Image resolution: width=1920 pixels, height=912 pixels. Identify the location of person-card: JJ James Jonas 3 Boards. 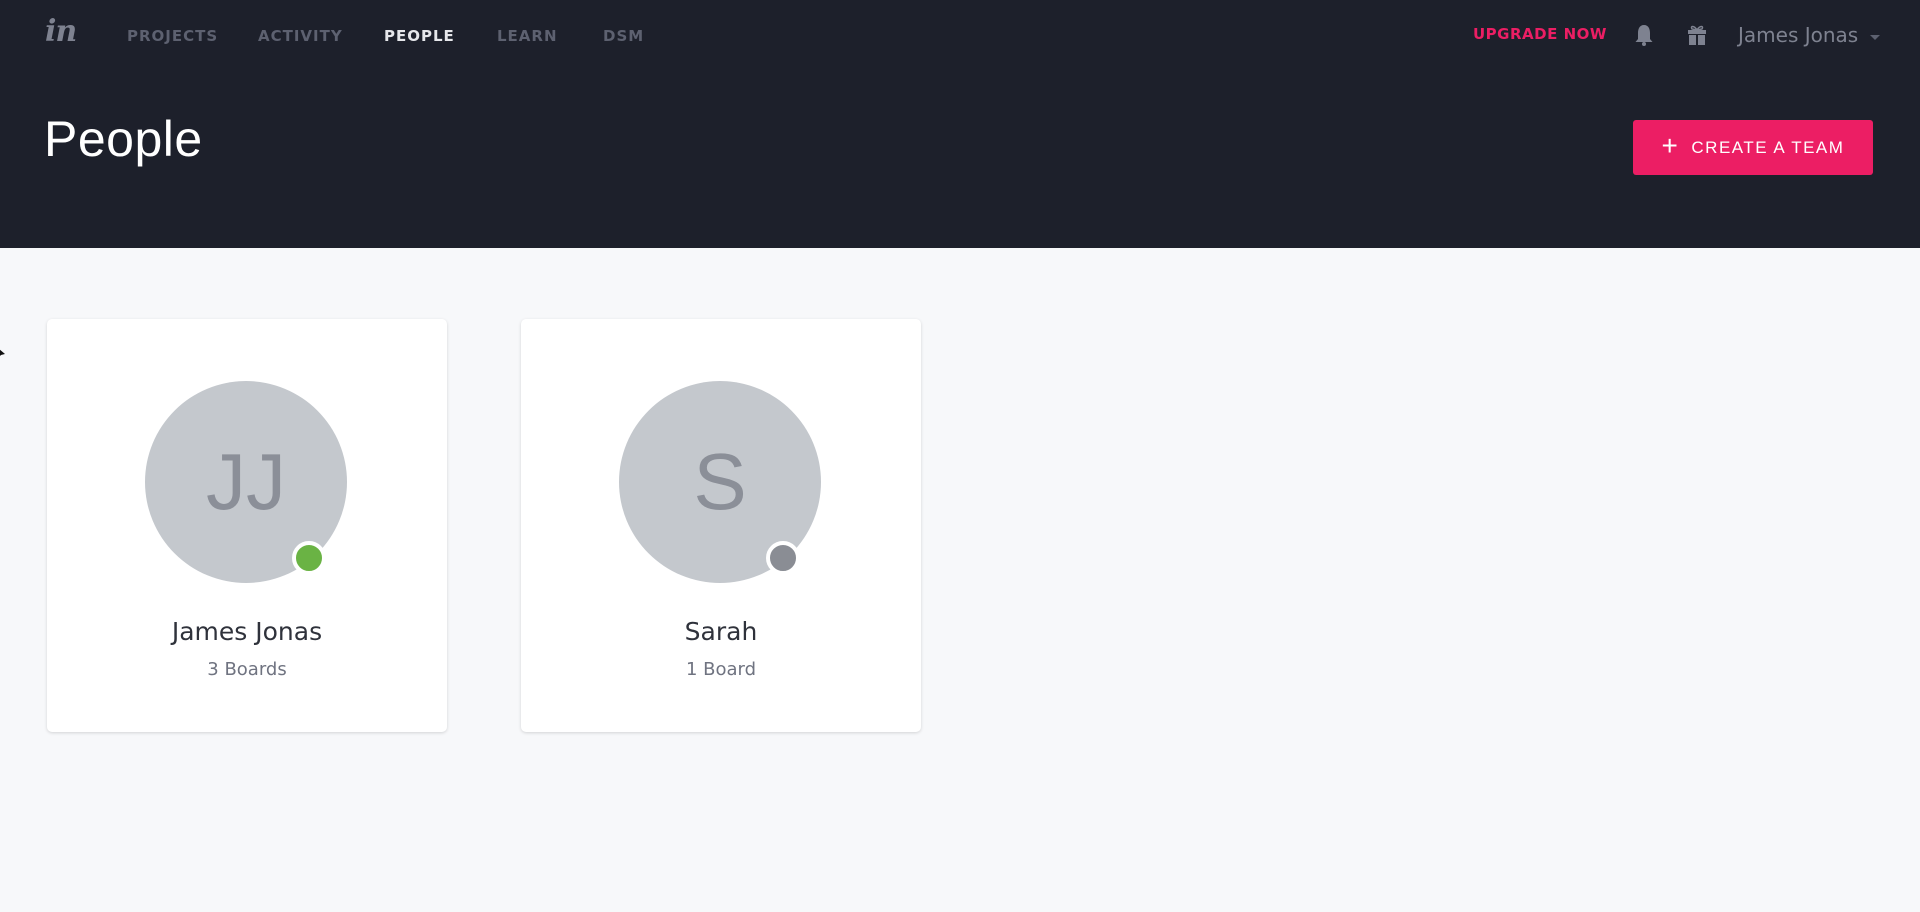
(247, 525).